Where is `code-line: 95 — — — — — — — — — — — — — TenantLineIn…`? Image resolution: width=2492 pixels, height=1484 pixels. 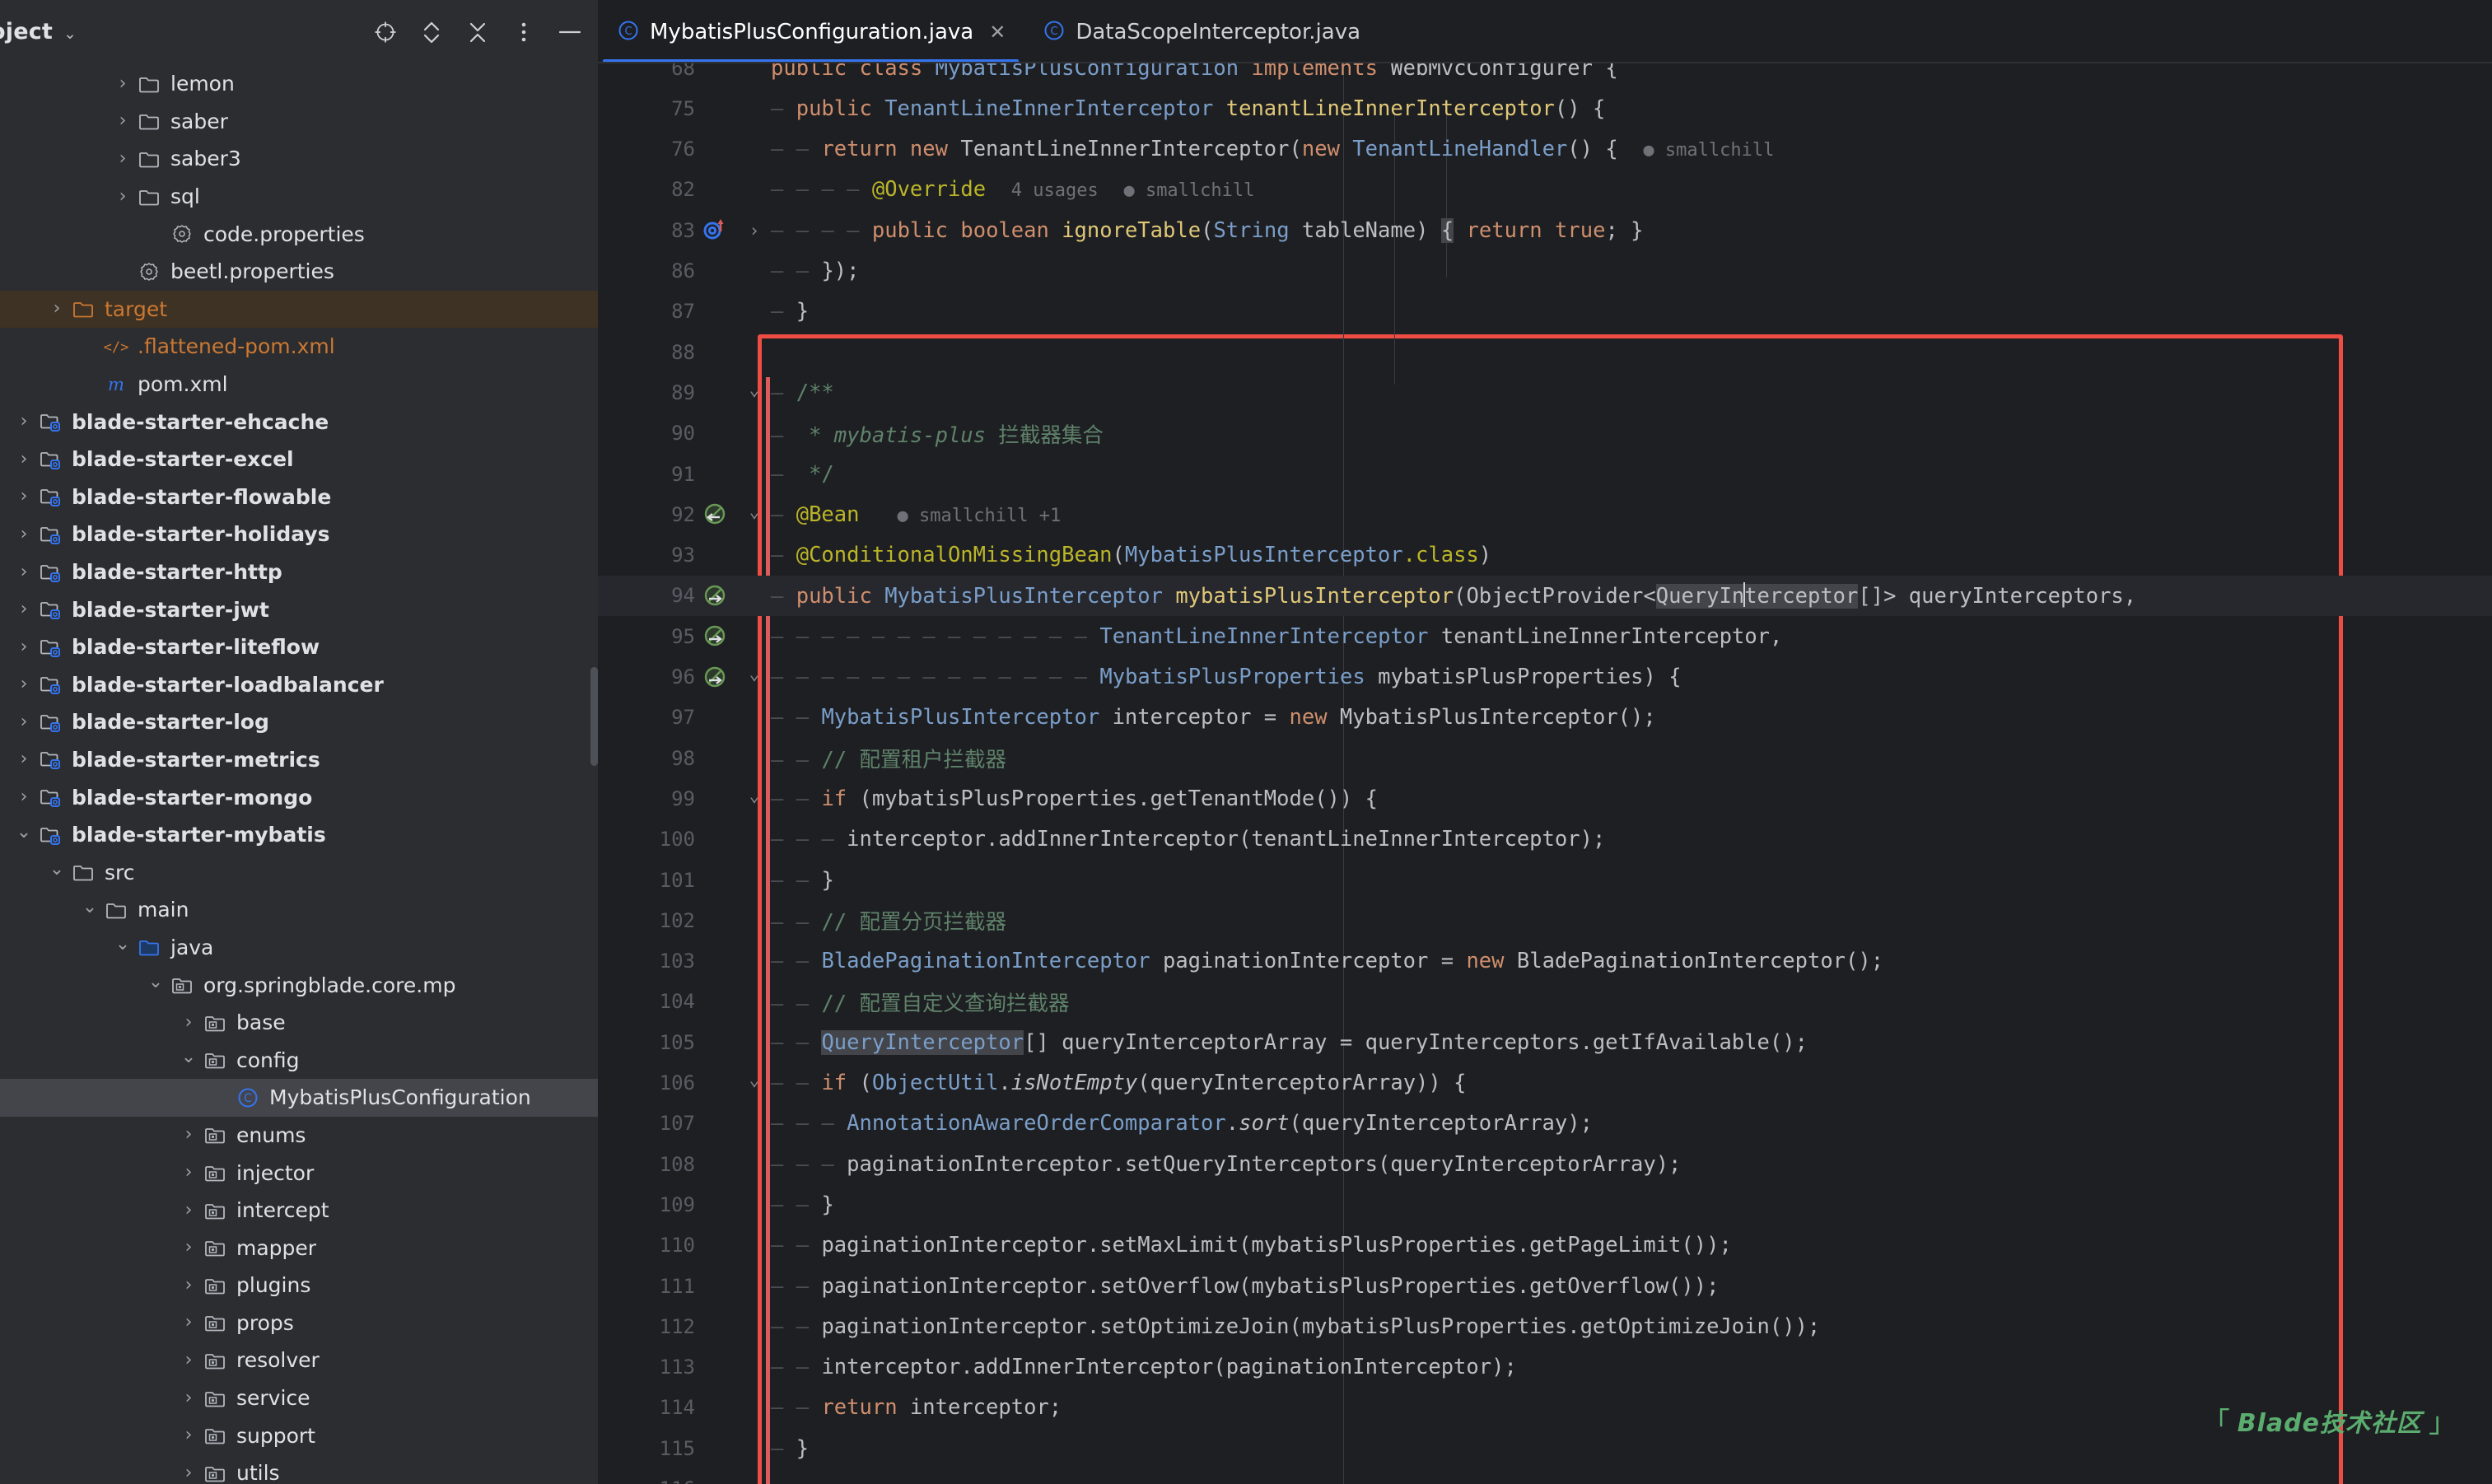 code-line: 95 — — — — — — — — — — — — — TenantLineIn… is located at coordinates (1545, 636).